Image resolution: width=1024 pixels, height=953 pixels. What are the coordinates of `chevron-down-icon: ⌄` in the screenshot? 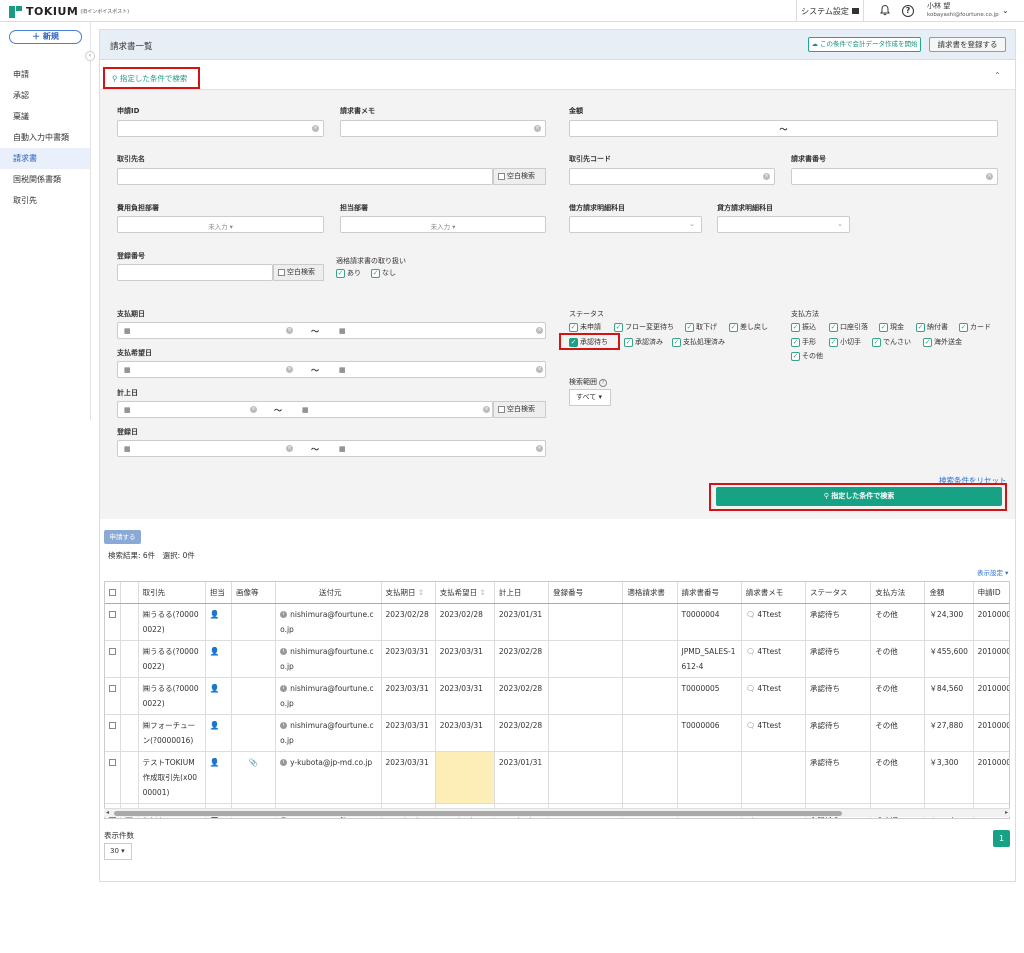 It's located at (1005, 10).